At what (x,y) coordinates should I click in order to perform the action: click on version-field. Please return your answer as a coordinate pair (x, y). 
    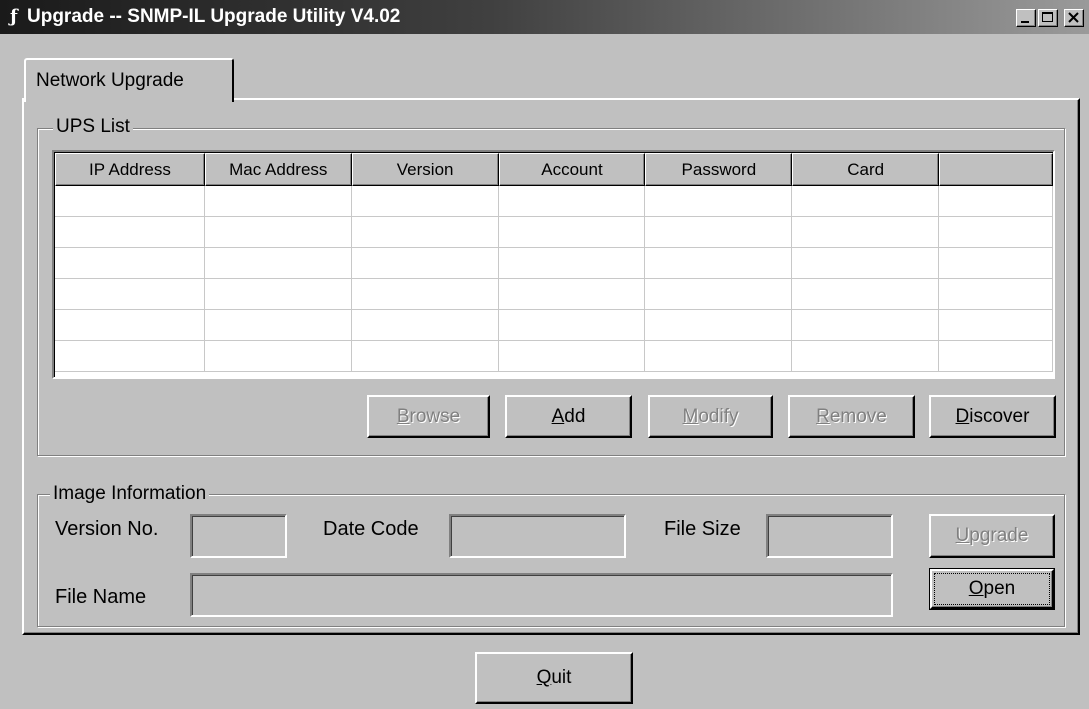
    Looking at the image, I should click on (238, 536).